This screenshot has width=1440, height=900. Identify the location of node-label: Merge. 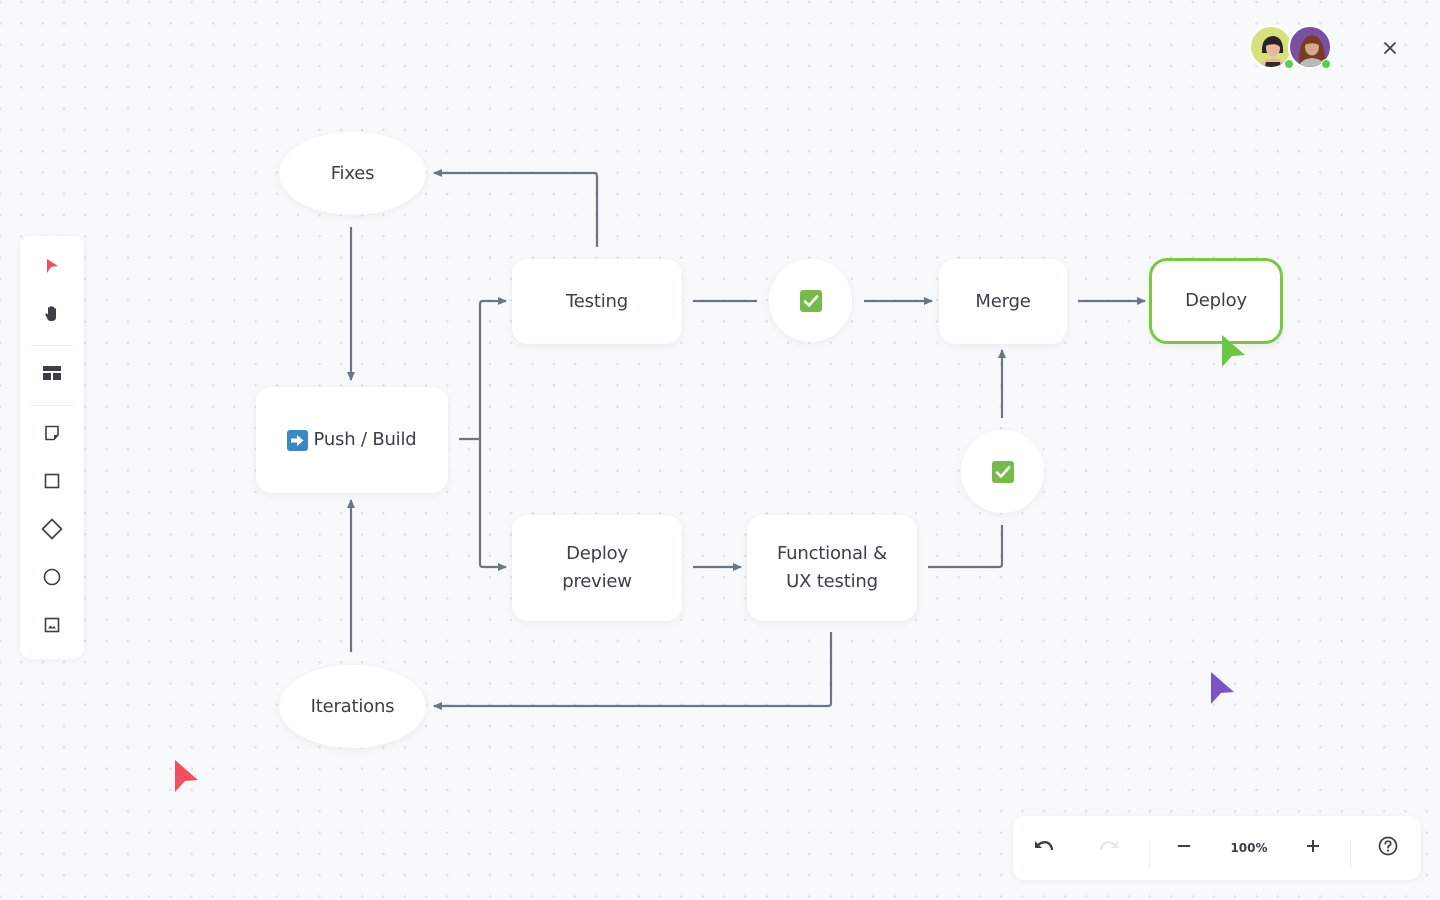
(1003, 301).